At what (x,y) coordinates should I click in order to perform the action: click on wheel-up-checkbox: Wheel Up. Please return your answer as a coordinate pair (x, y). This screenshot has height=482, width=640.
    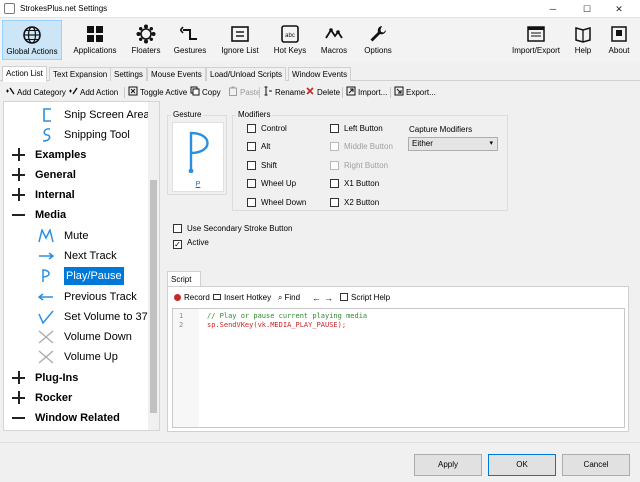
    Looking at the image, I should click on (271, 184).